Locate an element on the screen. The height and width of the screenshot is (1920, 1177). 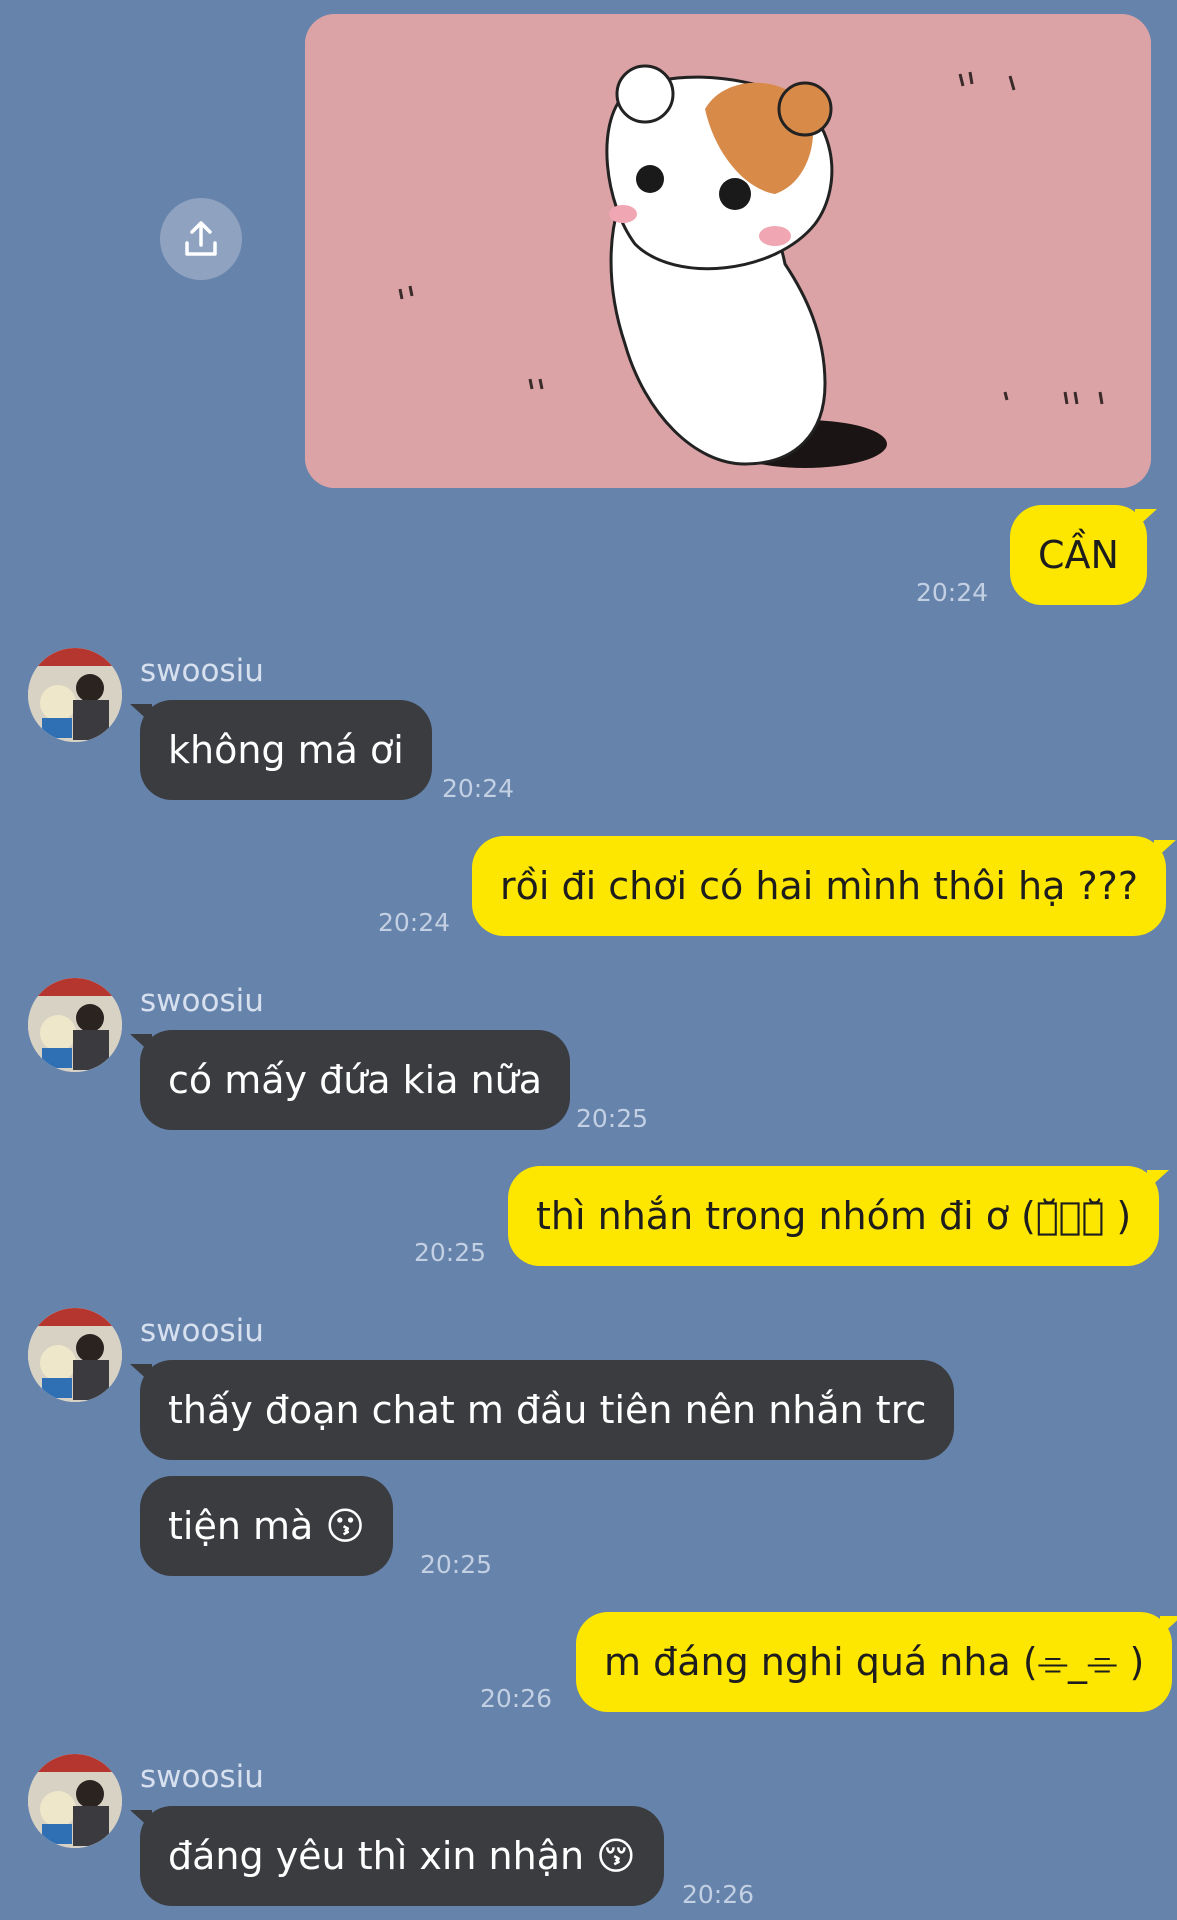
message-text: CẦN is located at coordinates (1078, 555).